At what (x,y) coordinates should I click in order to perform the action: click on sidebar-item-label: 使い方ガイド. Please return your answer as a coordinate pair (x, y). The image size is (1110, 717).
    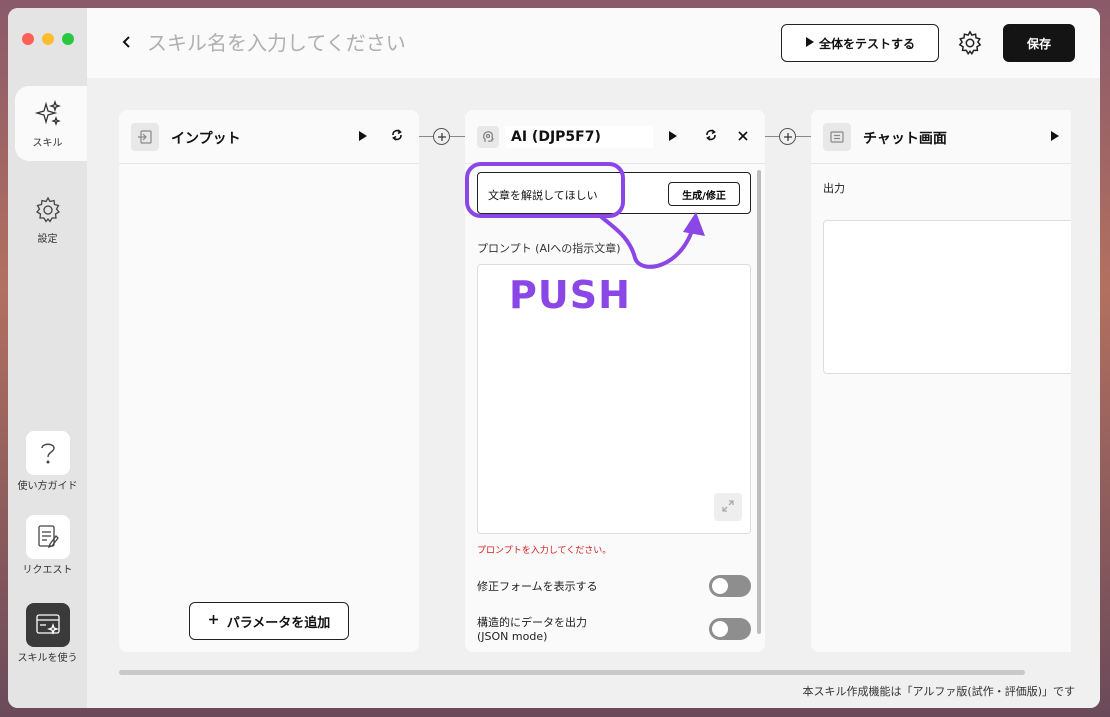
    Looking at the image, I should click on (47, 486).